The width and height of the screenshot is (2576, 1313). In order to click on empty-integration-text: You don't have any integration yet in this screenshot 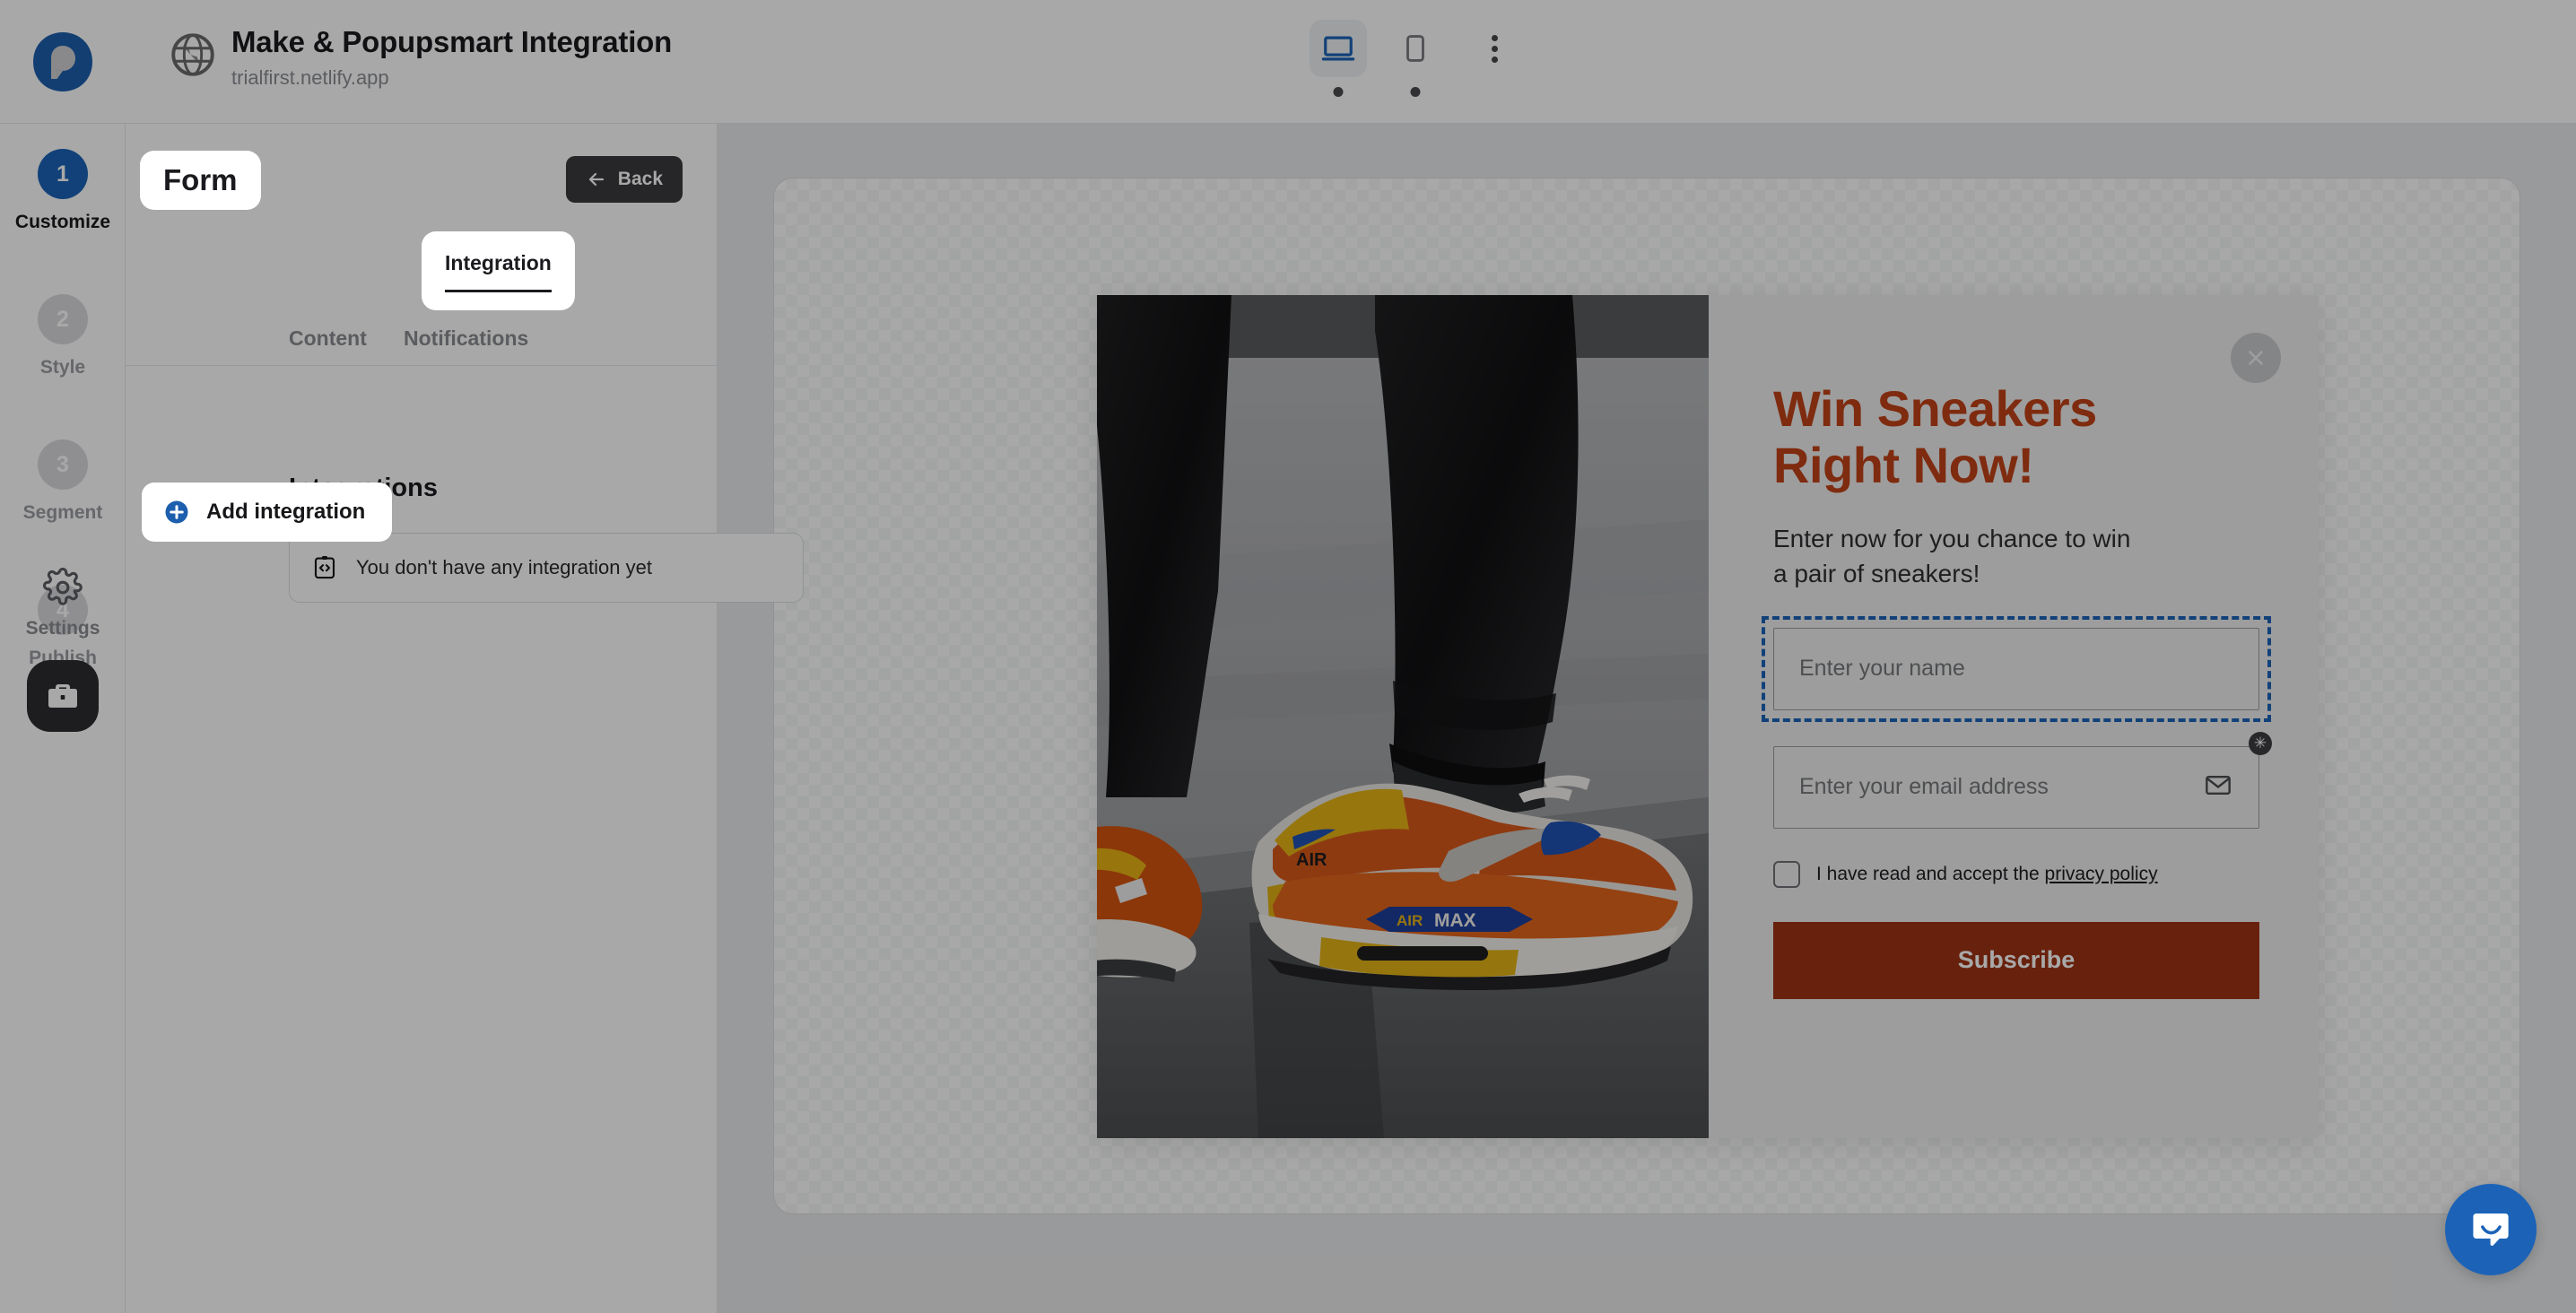, I will do `click(504, 567)`.